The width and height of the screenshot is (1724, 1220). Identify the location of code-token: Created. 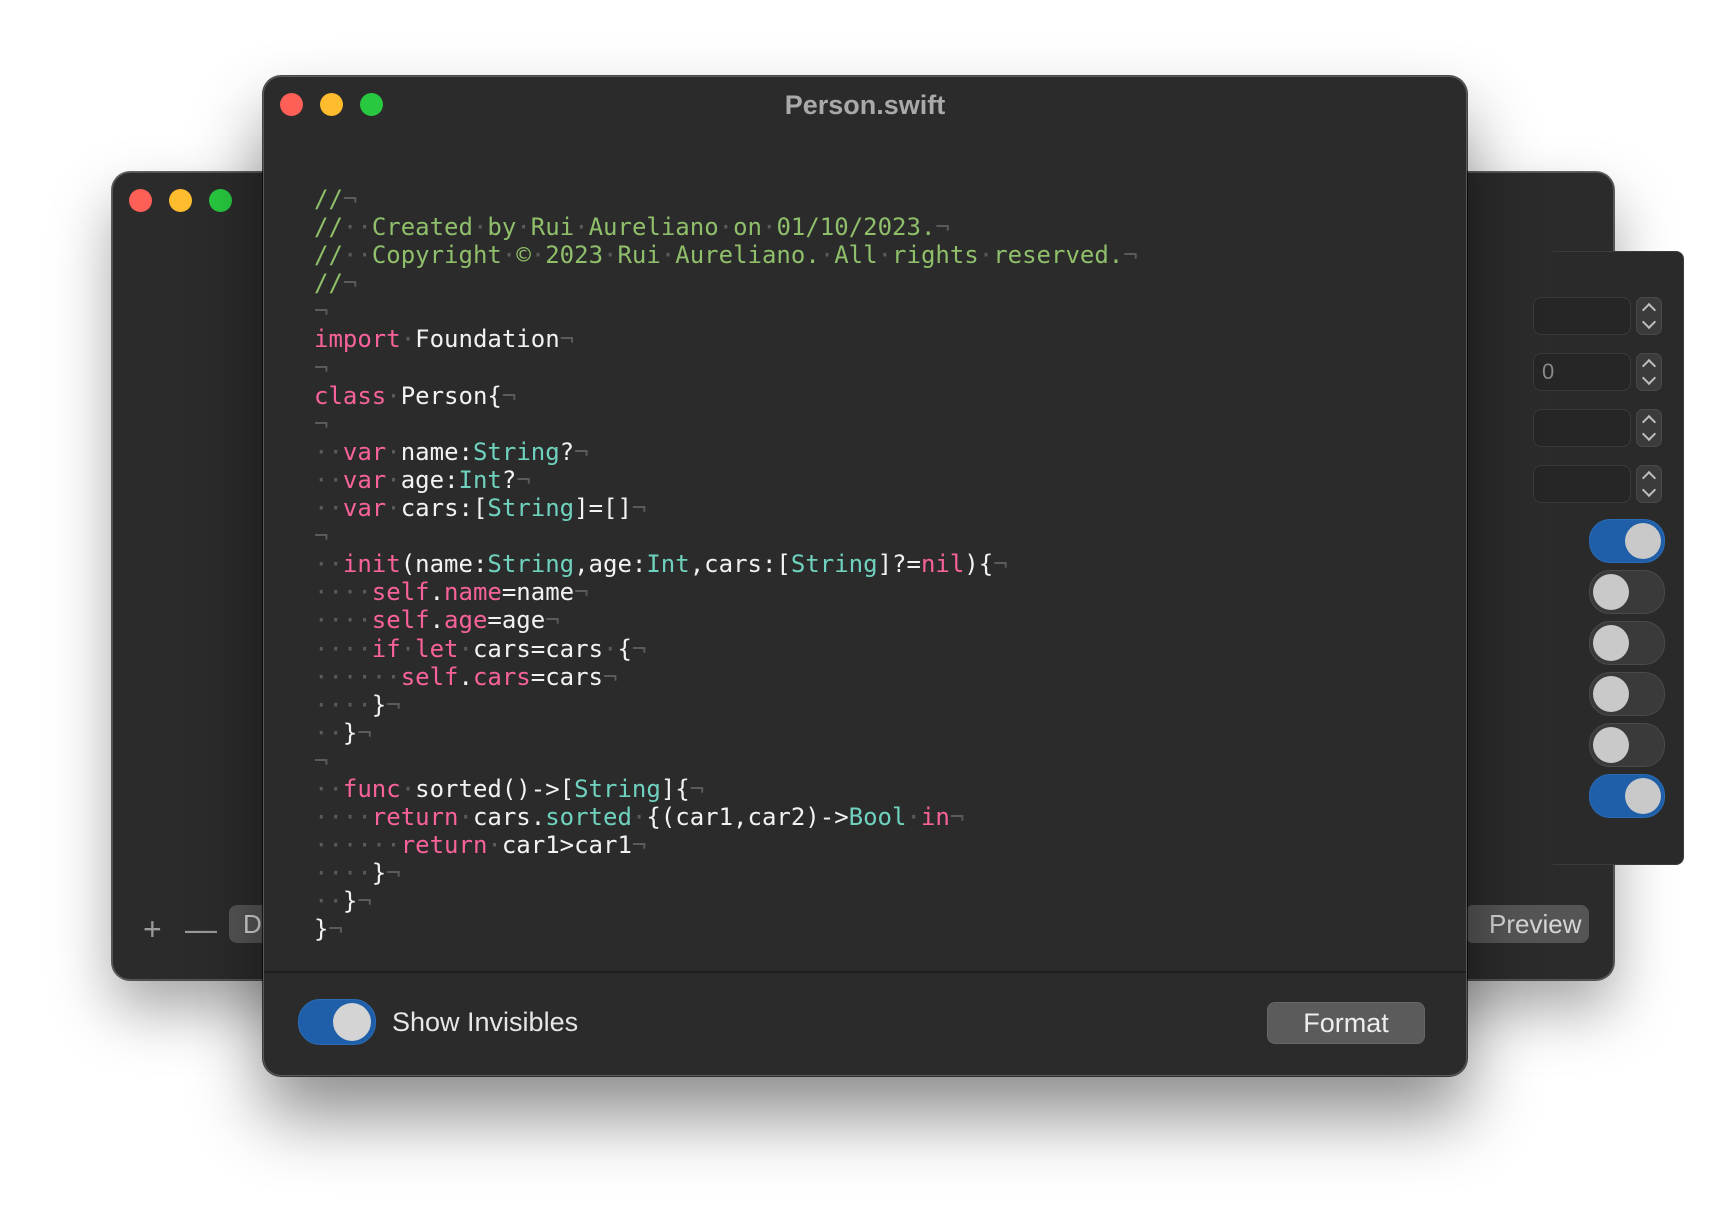
(422, 227).